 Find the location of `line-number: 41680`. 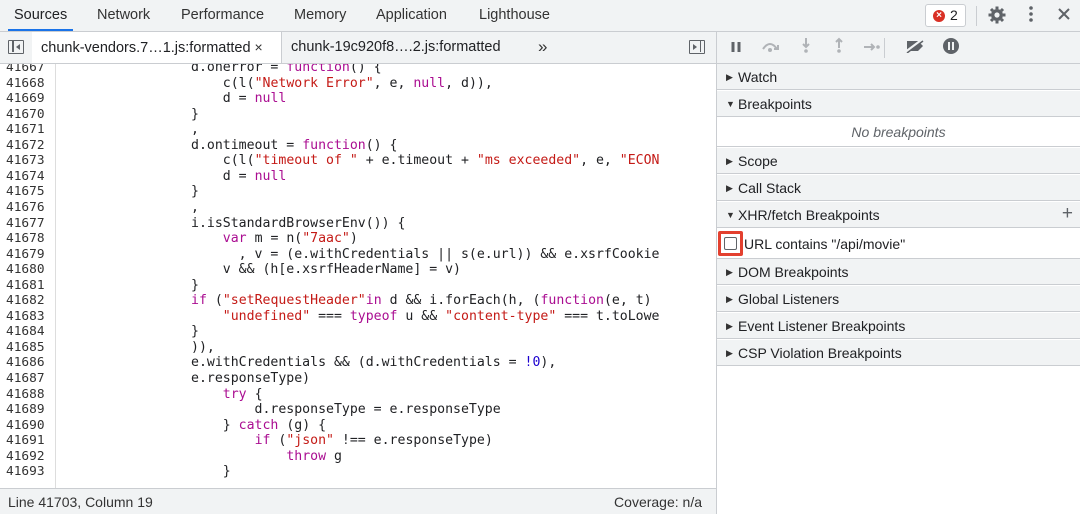

line-number: 41680 is located at coordinates (29, 270).